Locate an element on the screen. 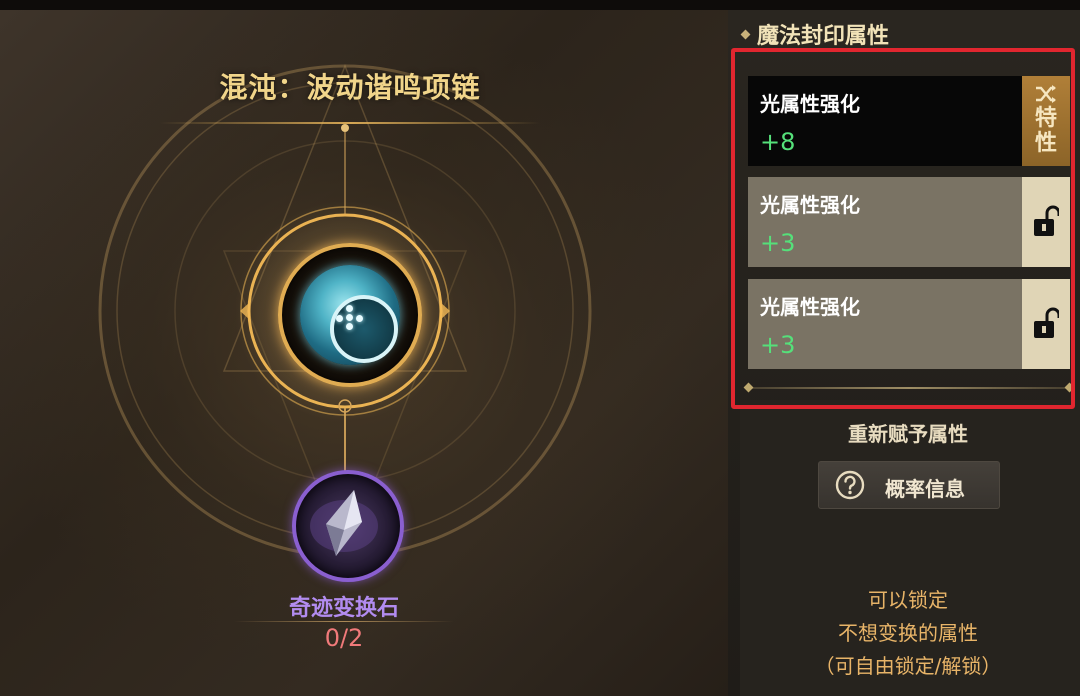 This screenshot has height=696, width=1080. miracle-stone-slot is located at coordinates (348, 526).